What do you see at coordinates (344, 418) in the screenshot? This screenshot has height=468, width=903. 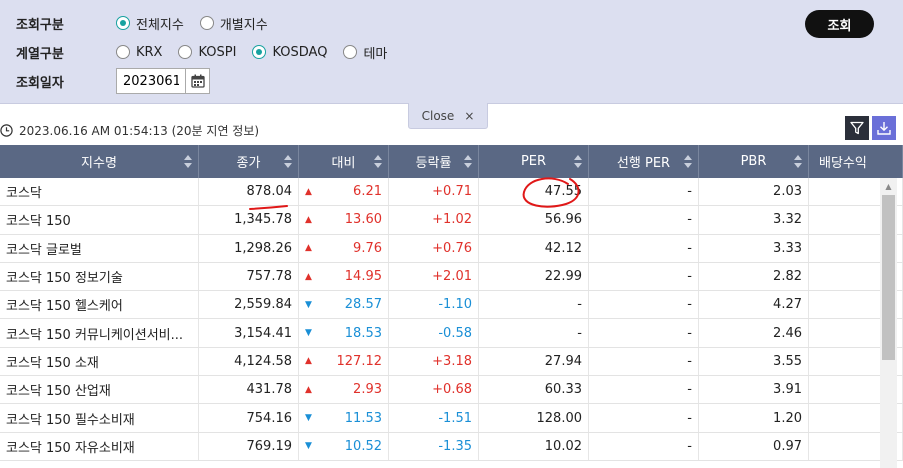 I see `cell-change: ▼ 11.53` at bounding box center [344, 418].